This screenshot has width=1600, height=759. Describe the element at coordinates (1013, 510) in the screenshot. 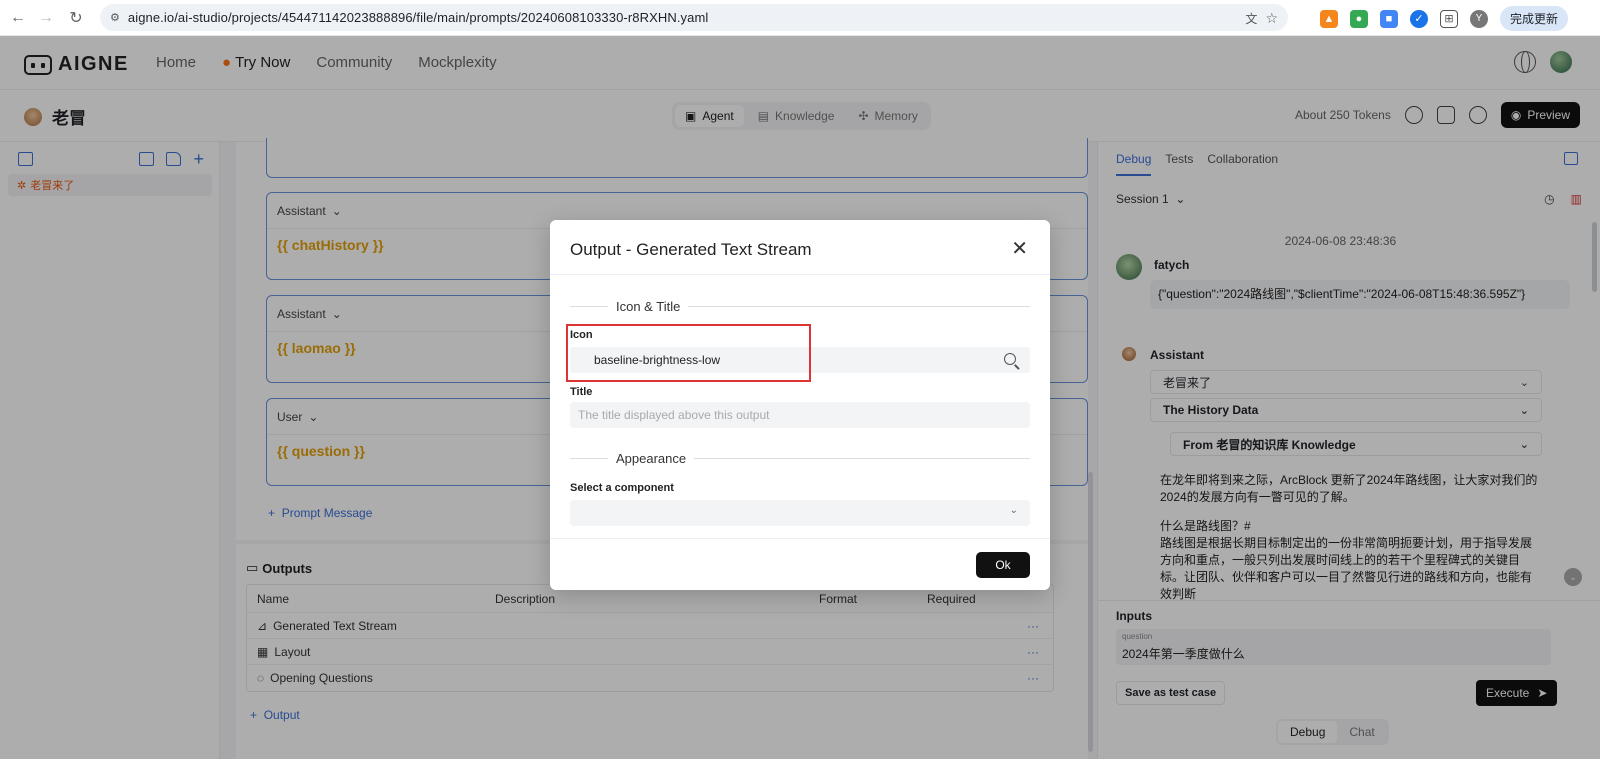

I see `chevron-down-icon: ⌄` at that location.